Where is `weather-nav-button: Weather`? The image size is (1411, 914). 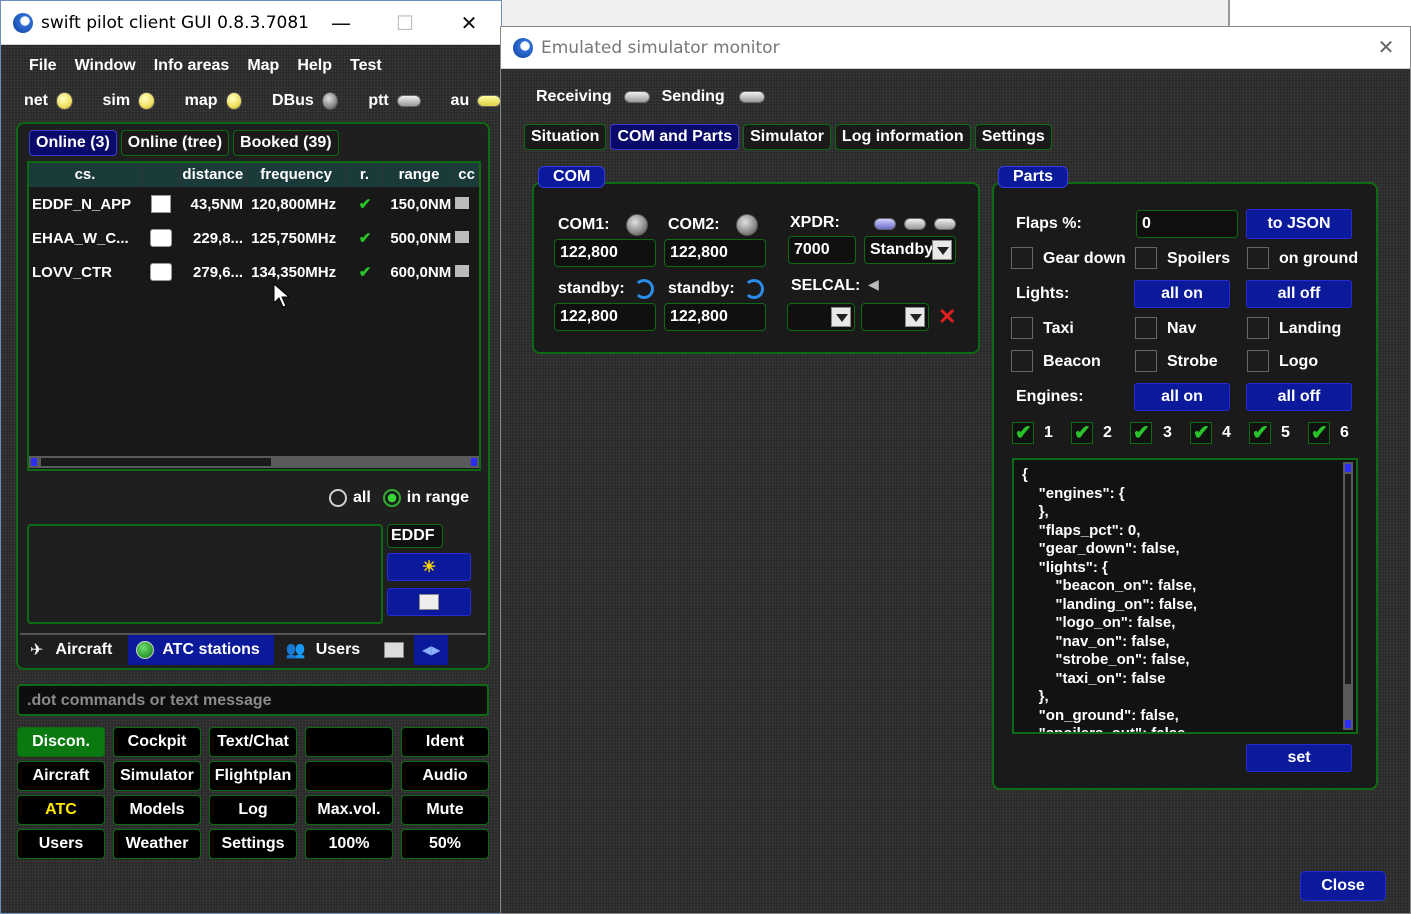
weather-nav-button: Weather is located at coordinates (157, 844).